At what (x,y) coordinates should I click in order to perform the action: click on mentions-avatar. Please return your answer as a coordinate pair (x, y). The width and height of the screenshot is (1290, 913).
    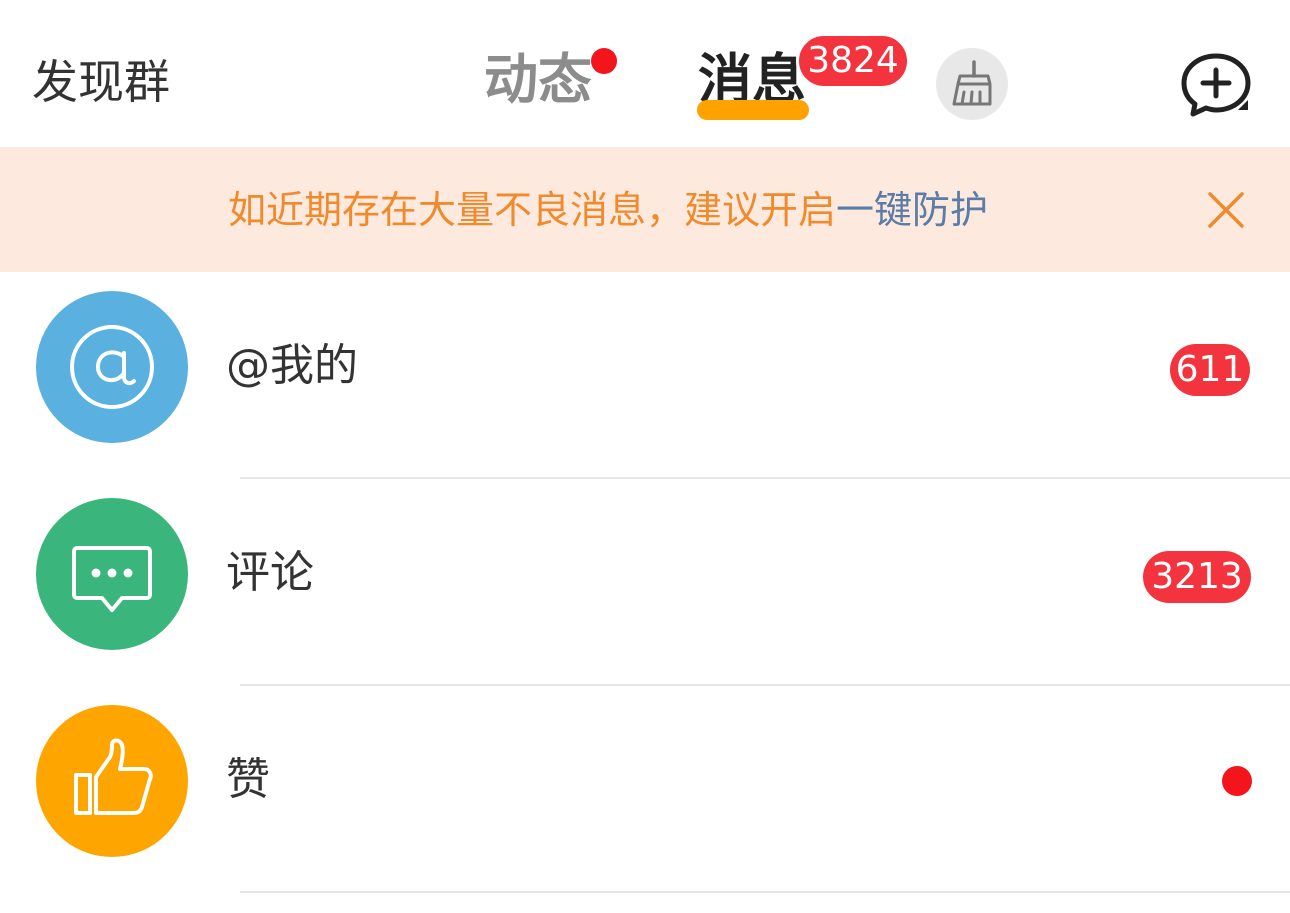
    Looking at the image, I should click on (112, 367).